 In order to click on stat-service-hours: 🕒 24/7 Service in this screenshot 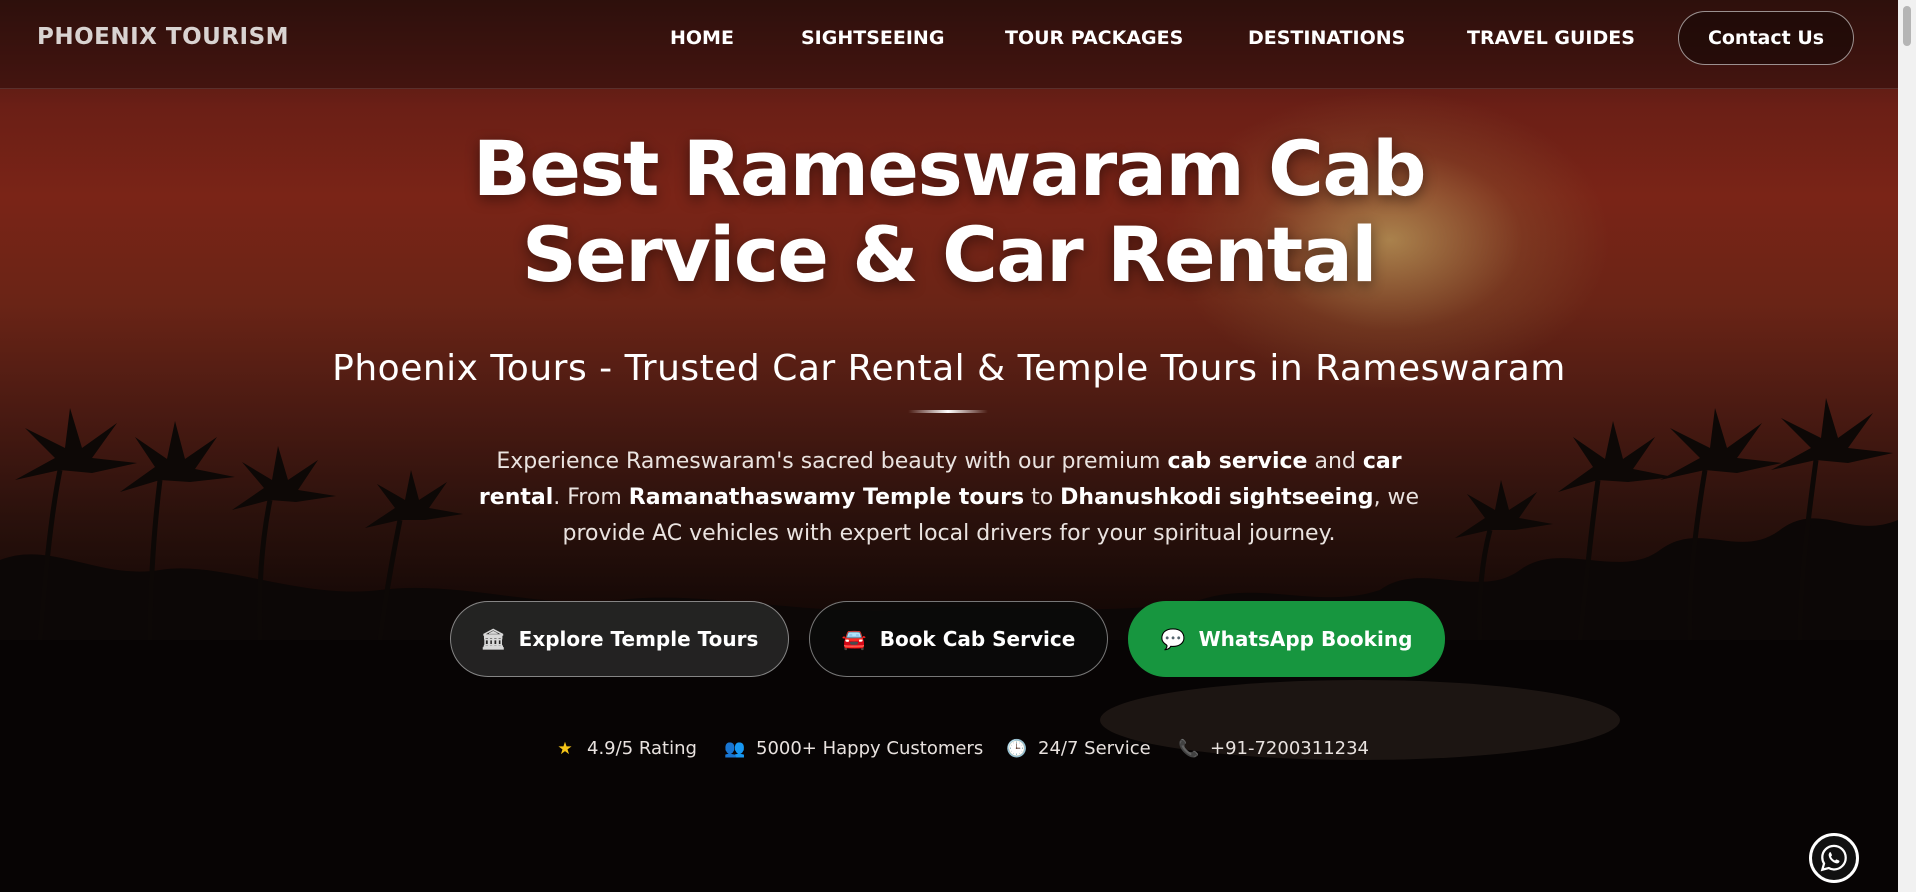, I will do `click(1078, 748)`.